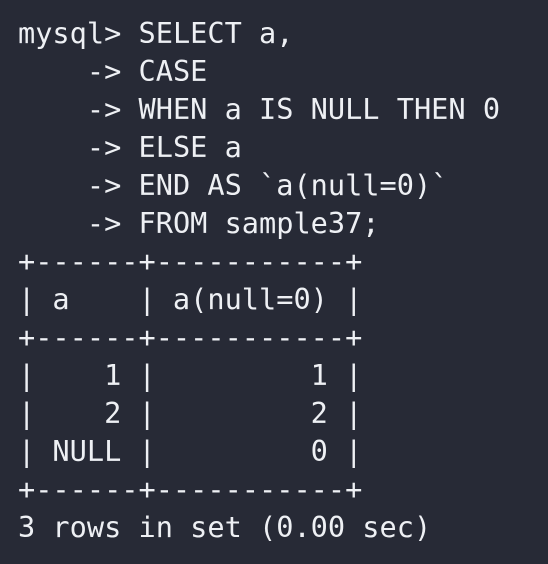 Image resolution: width=548 pixels, height=564 pixels. I want to click on query-line: mysql> SELECT a,, so click(283, 33).